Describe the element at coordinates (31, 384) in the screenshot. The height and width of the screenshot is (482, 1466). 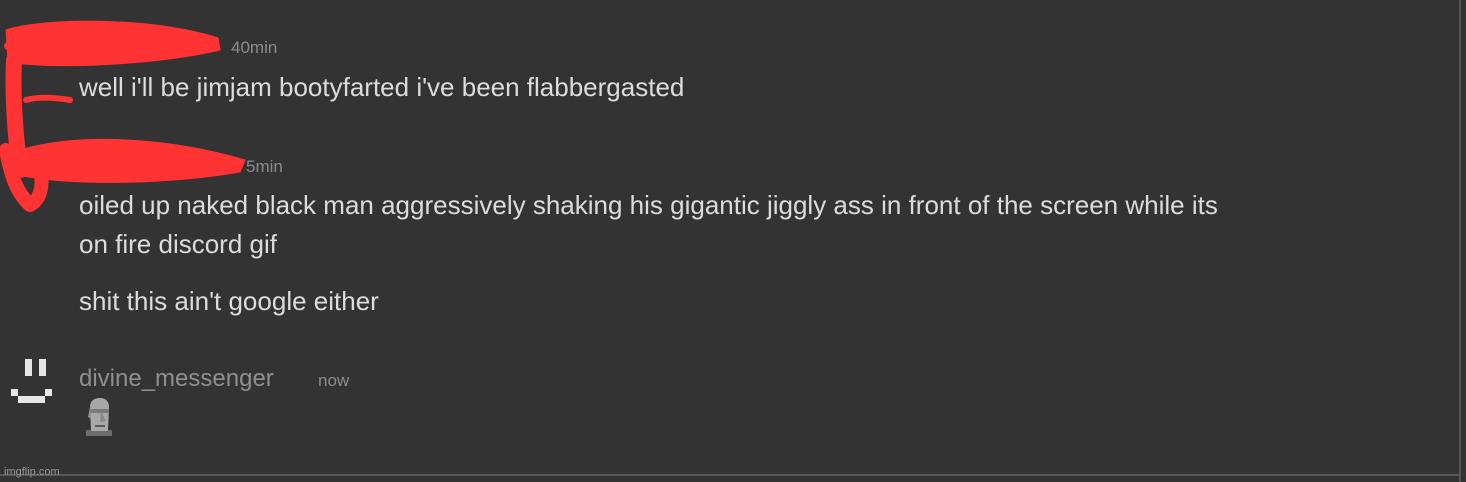
I see `smiley-face-pixel-icon` at that location.